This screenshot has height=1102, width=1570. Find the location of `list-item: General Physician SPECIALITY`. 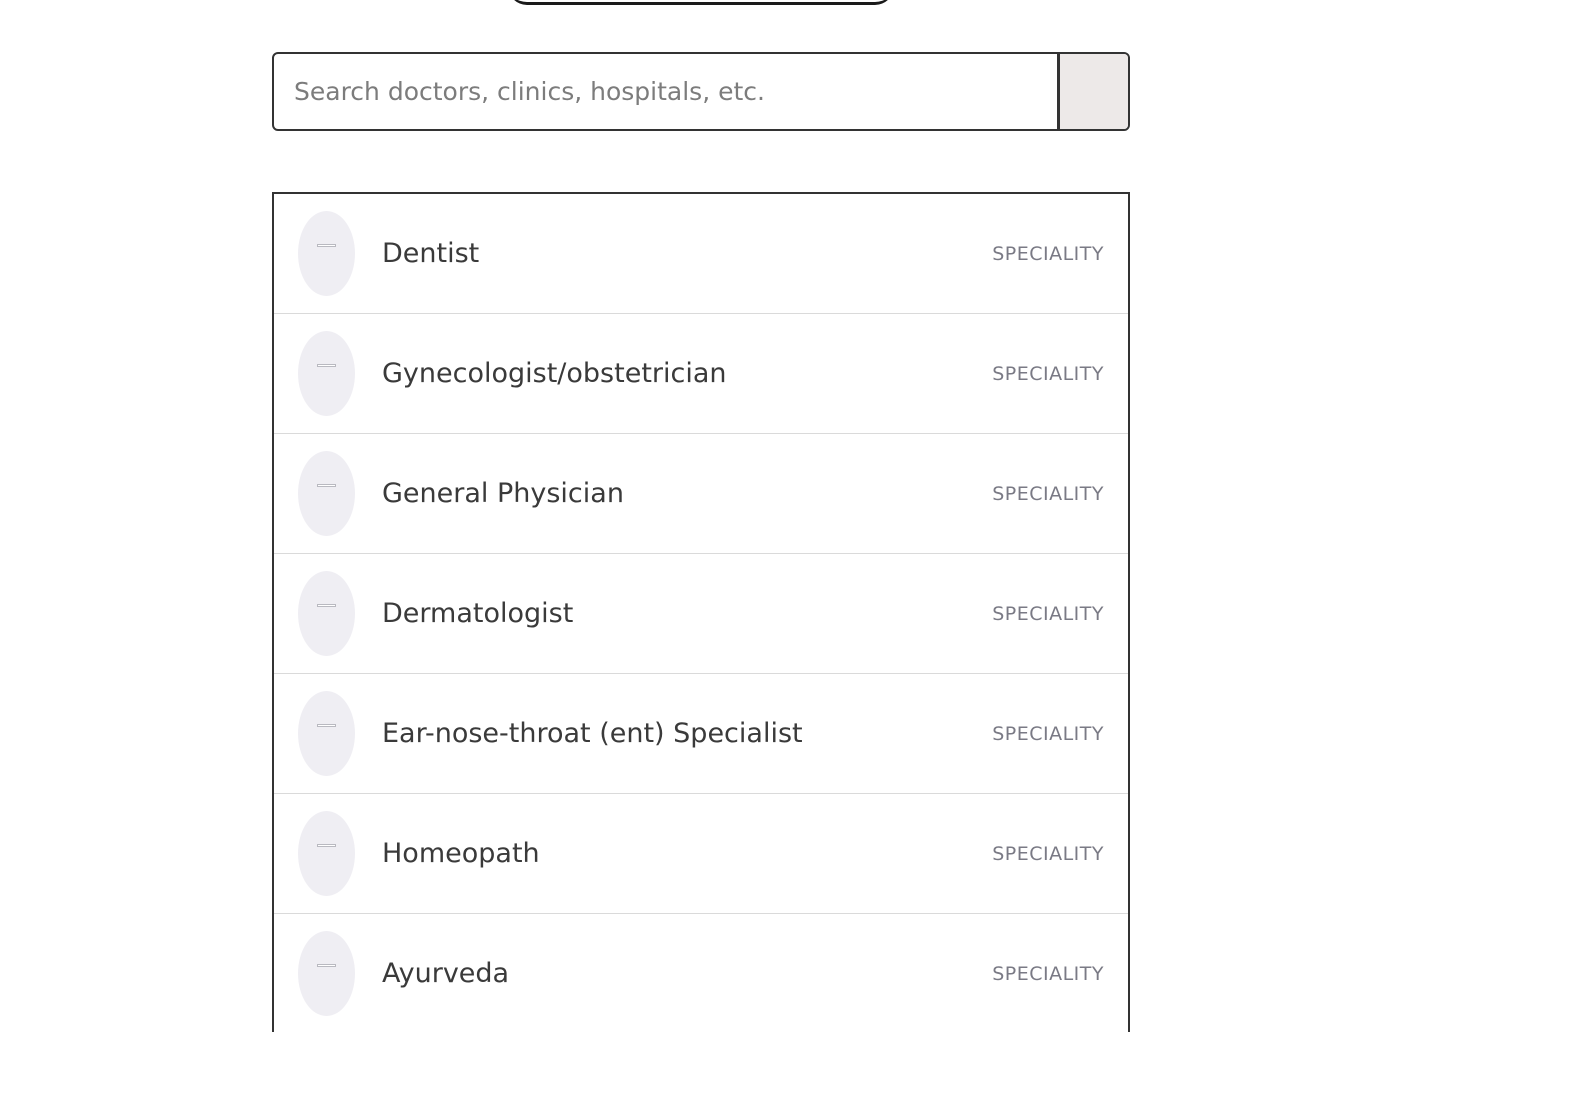

list-item: General Physician SPECIALITY is located at coordinates (701, 494).